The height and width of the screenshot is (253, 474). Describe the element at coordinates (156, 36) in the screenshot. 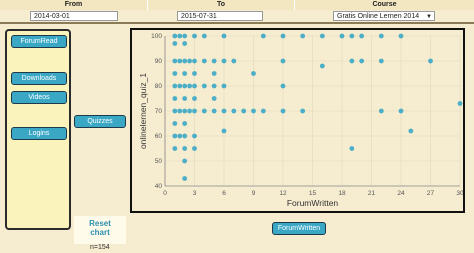

I see `y-tick-label: 100` at that location.